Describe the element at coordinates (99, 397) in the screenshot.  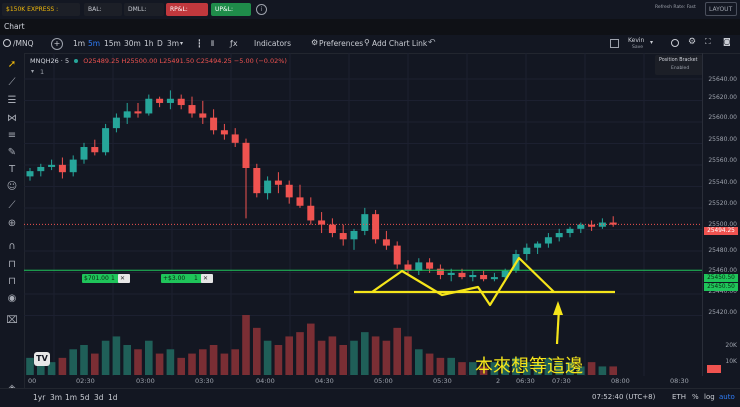
I see `range-3d: 3d` at that location.